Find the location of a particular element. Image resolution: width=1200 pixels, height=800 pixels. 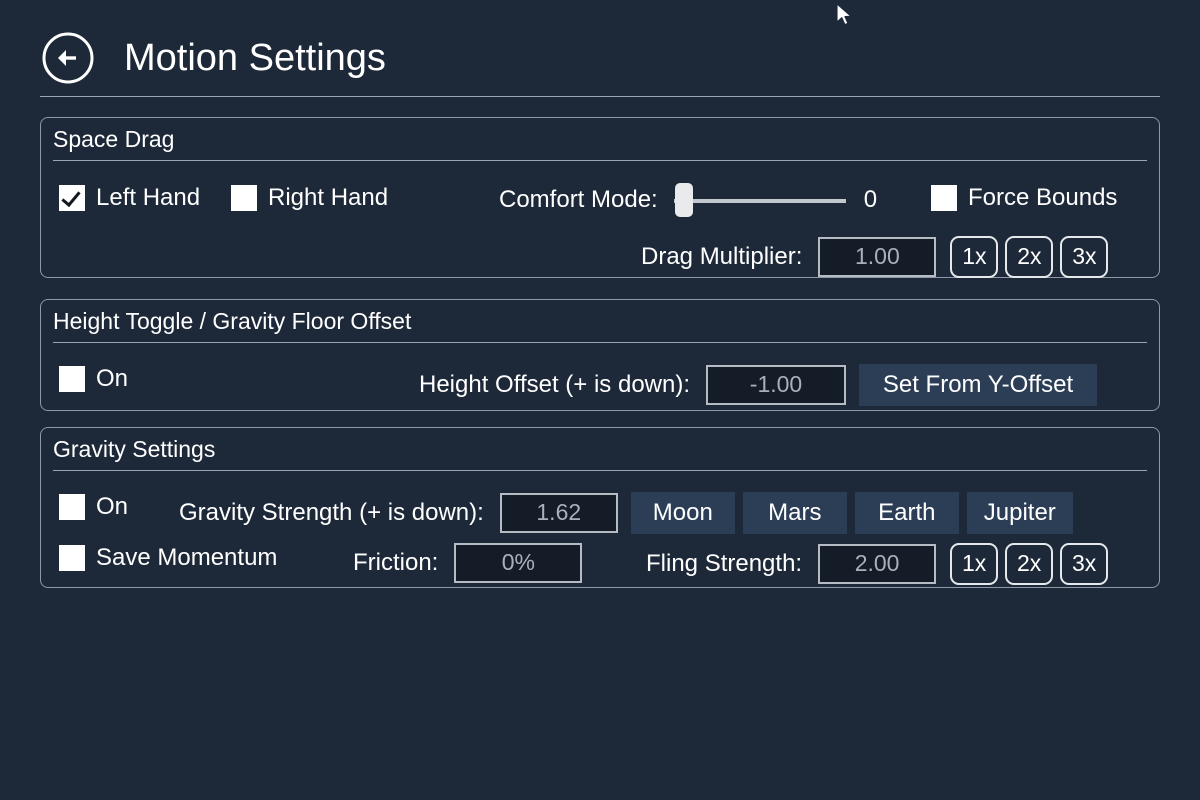

left-hand-checkbox is located at coordinates (72, 197).